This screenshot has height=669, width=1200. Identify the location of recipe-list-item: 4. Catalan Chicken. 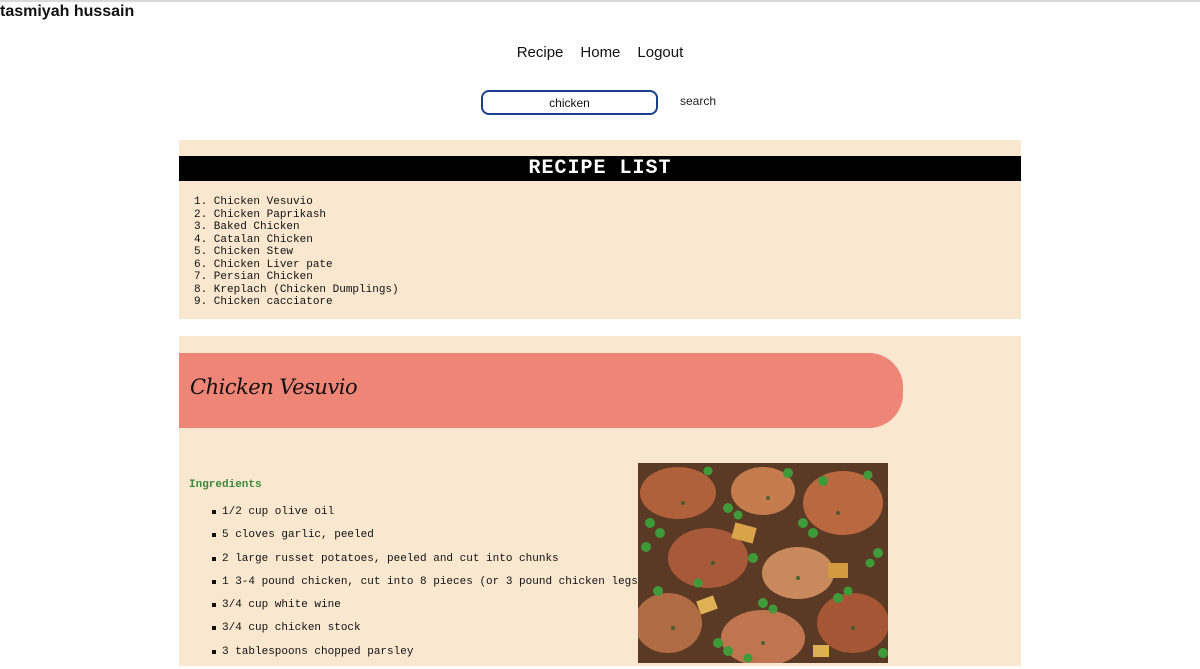
(296, 240).